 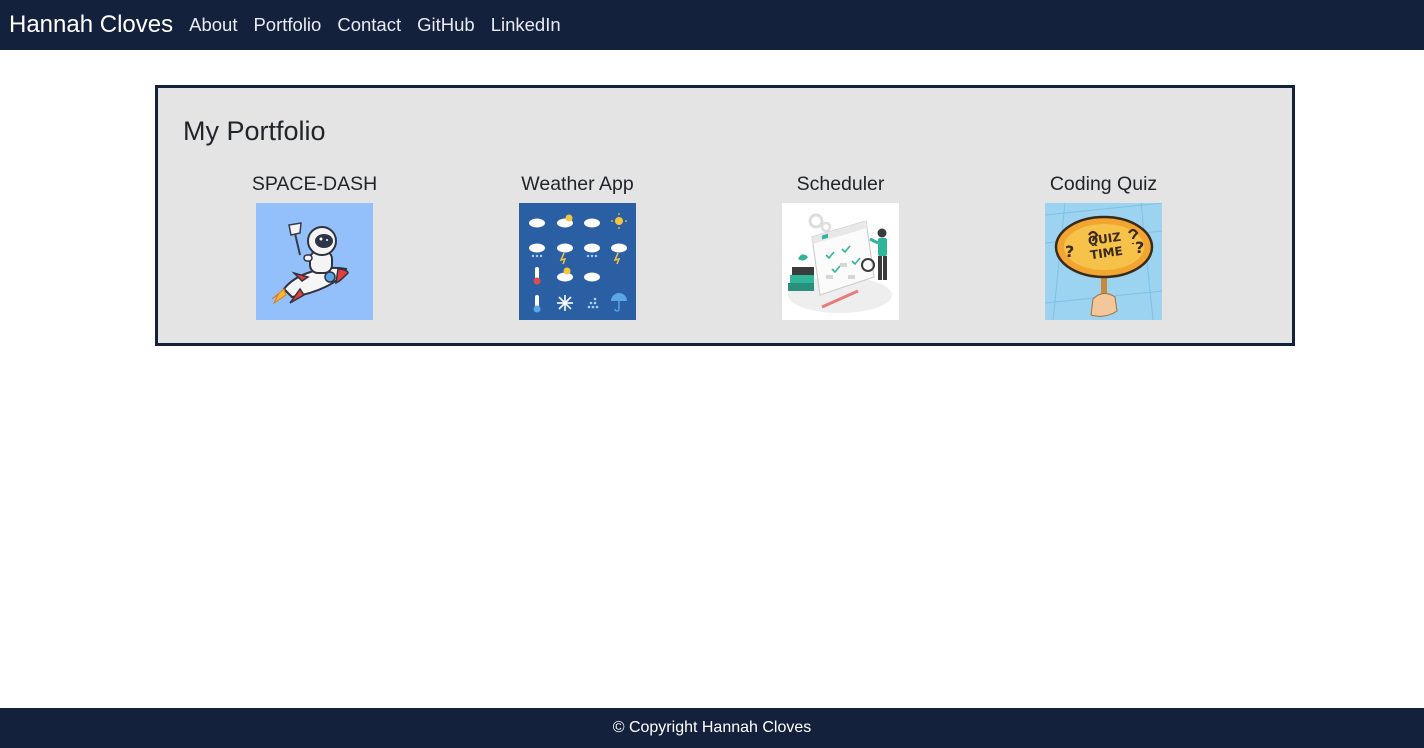 I want to click on nav-link-linkedin: LinkedIn, so click(x=526, y=25).